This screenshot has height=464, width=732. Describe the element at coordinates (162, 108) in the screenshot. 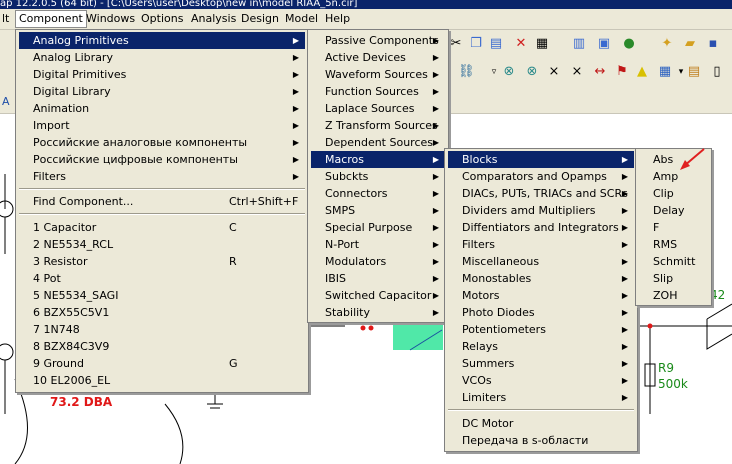

I see `menu-item-animation: Animation ▶` at that location.